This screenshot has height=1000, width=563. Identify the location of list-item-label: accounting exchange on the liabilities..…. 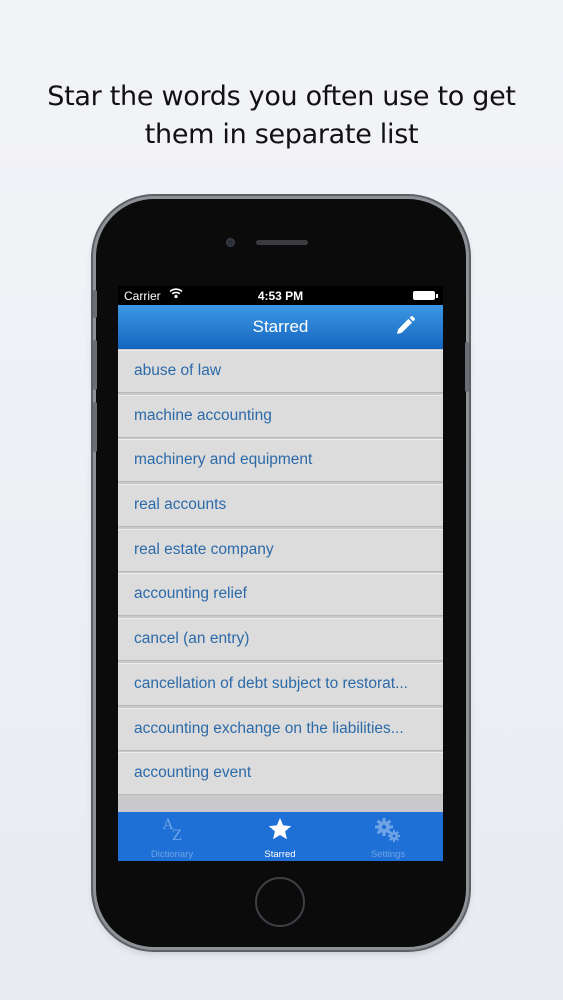
(269, 728).